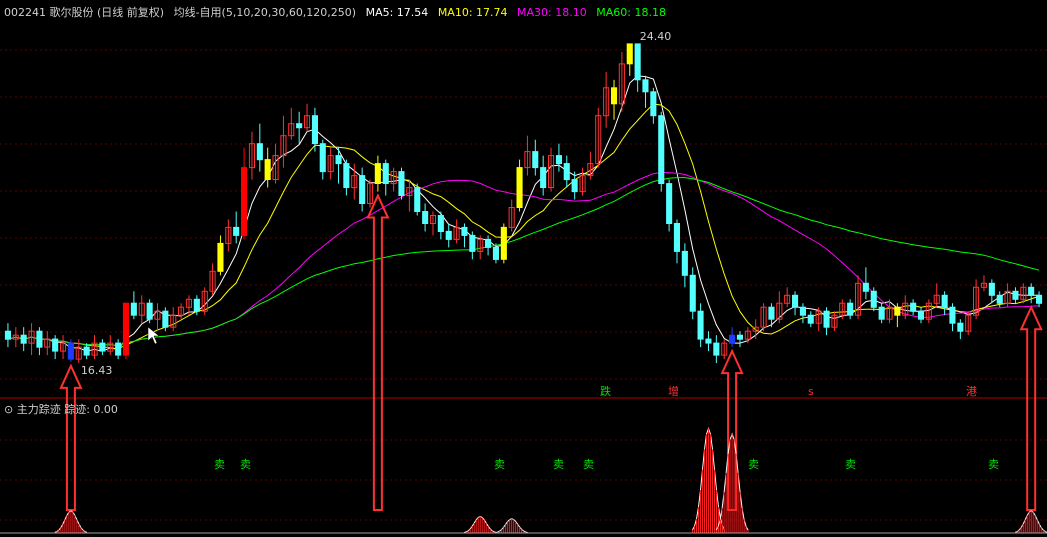 Image resolution: width=1047 pixels, height=537 pixels. What do you see at coordinates (378, 352) in the screenshot?
I see `buy-arrow-icon` at bounding box center [378, 352].